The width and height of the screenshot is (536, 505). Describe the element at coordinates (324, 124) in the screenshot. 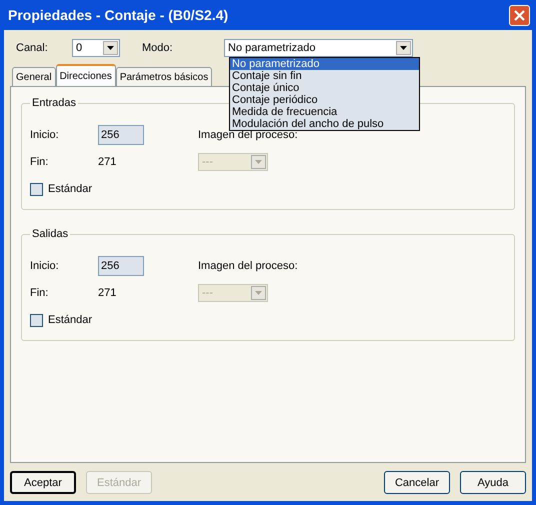

I see `dropdown-option: Modulación del ancho de pulso` at that location.